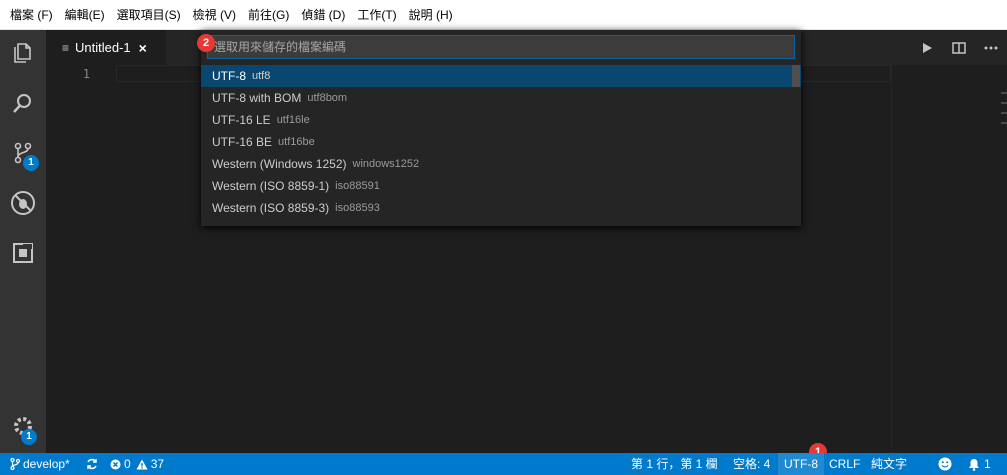 The width and height of the screenshot is (1007, 475). I want to click on settings-gear-icon: 1, so click(23, 426).